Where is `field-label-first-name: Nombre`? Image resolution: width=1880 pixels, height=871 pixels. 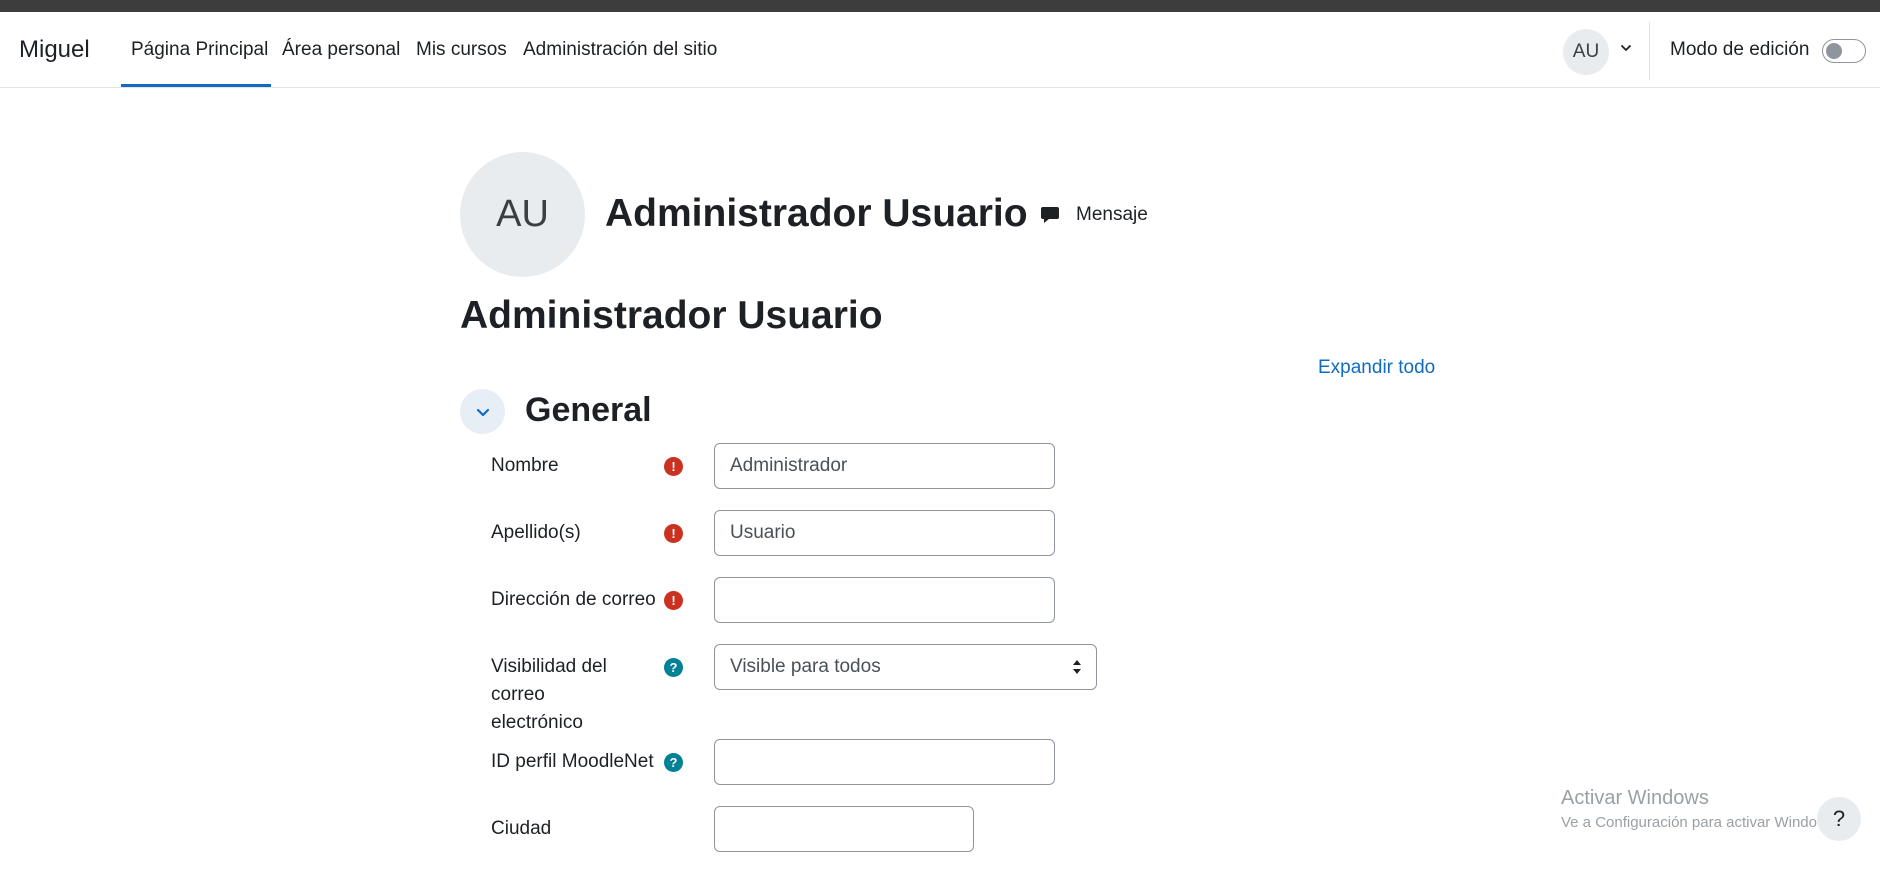
field-label-first-name: Nombre is located at coordinates (525, 465).